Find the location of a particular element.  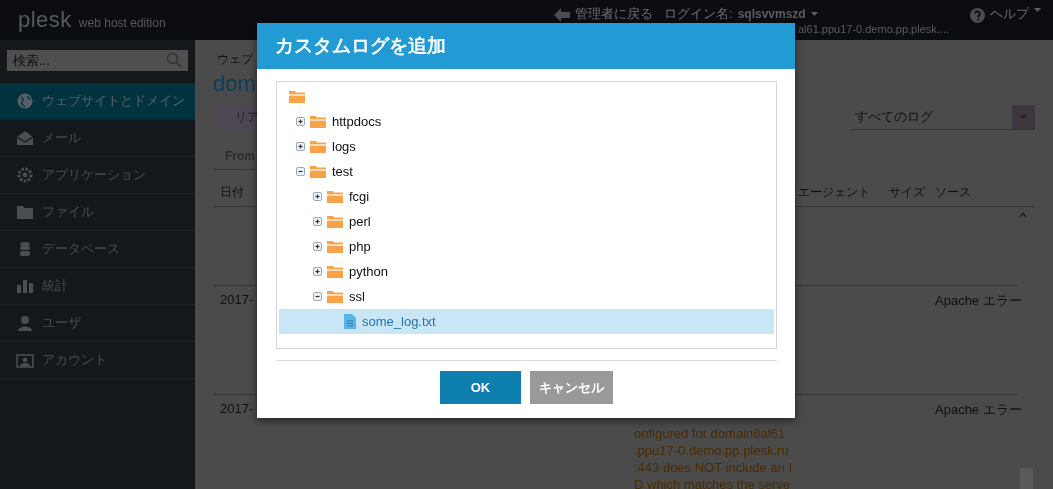

user-menu: sqlsvvmszd is located at coordinates (771, 14).